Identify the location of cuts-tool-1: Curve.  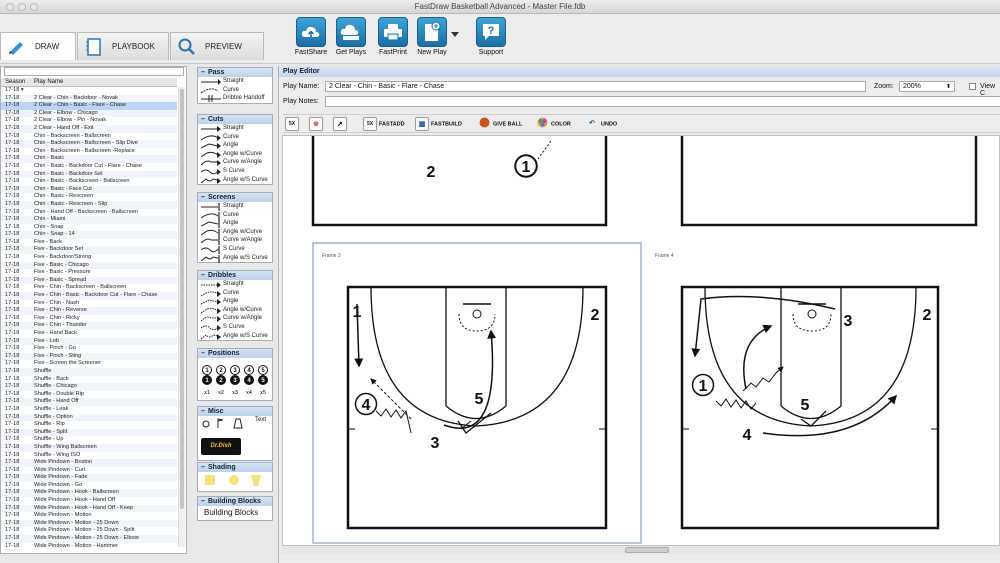
(235, 137).